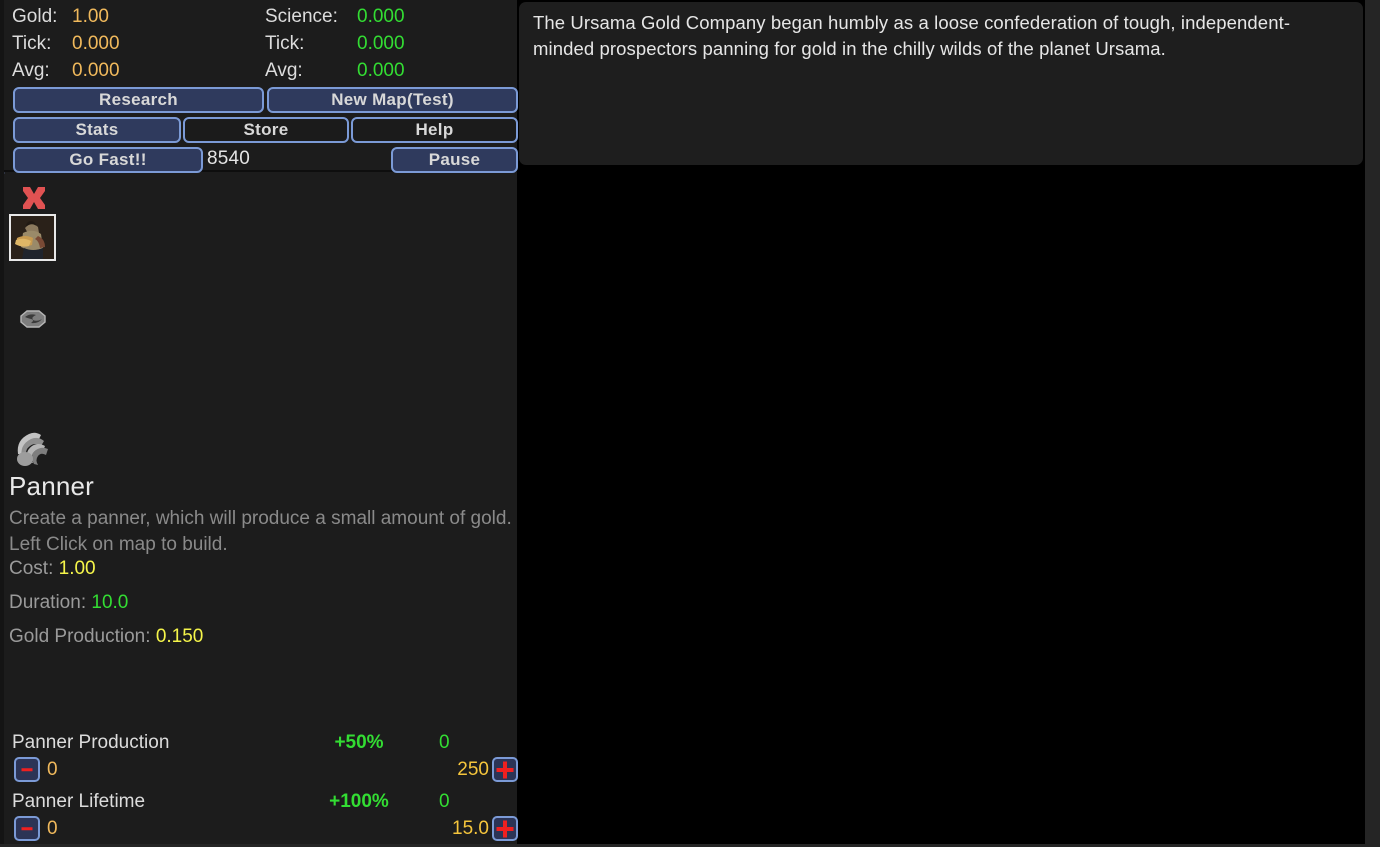 This screenshot has height=847, width=1380. I want to click on panner-unit-icon, so click(32, 237).